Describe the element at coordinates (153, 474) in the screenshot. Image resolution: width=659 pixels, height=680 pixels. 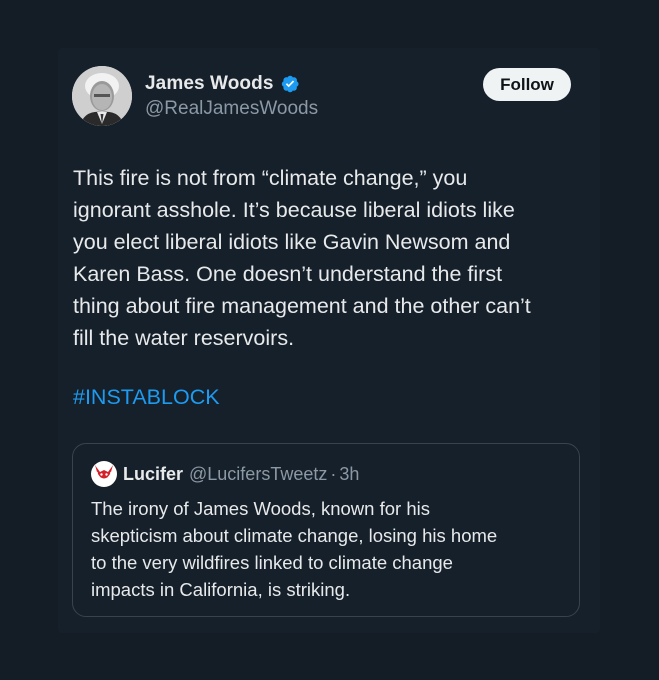
I see `quoted-display-name: Lucifer` at that location.